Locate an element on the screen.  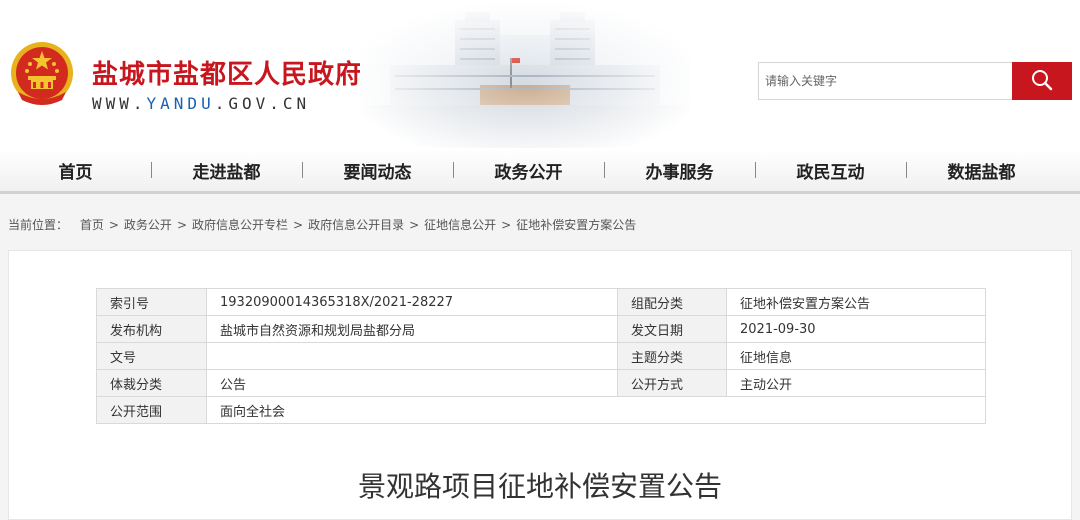
nav-item-home: 首页 is located at coordinates (75, 170).